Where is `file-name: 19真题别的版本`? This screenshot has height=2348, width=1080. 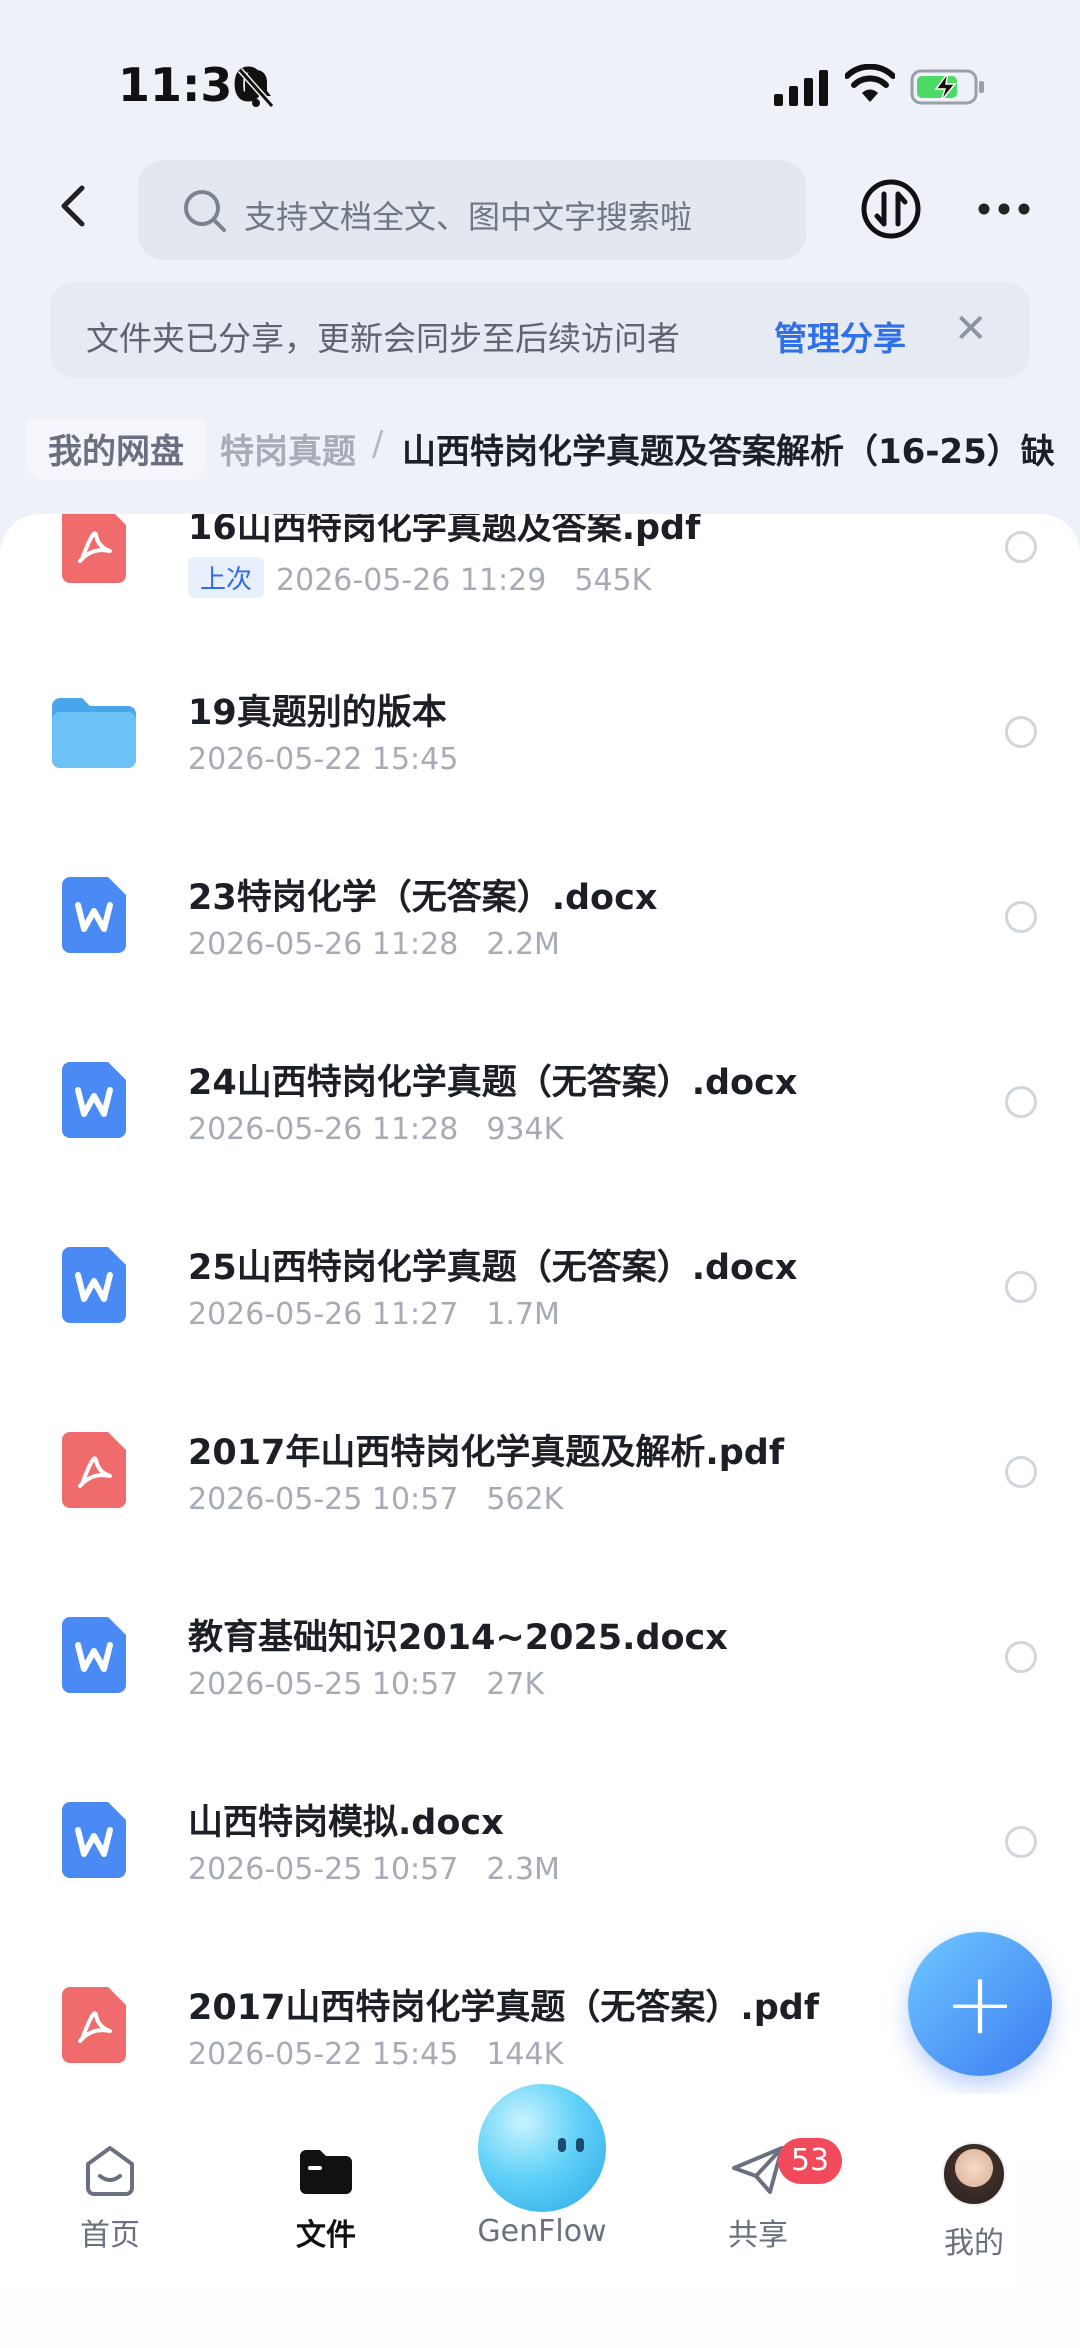 file-name: 19真题别的版本 is located at coordinates (317, 713).